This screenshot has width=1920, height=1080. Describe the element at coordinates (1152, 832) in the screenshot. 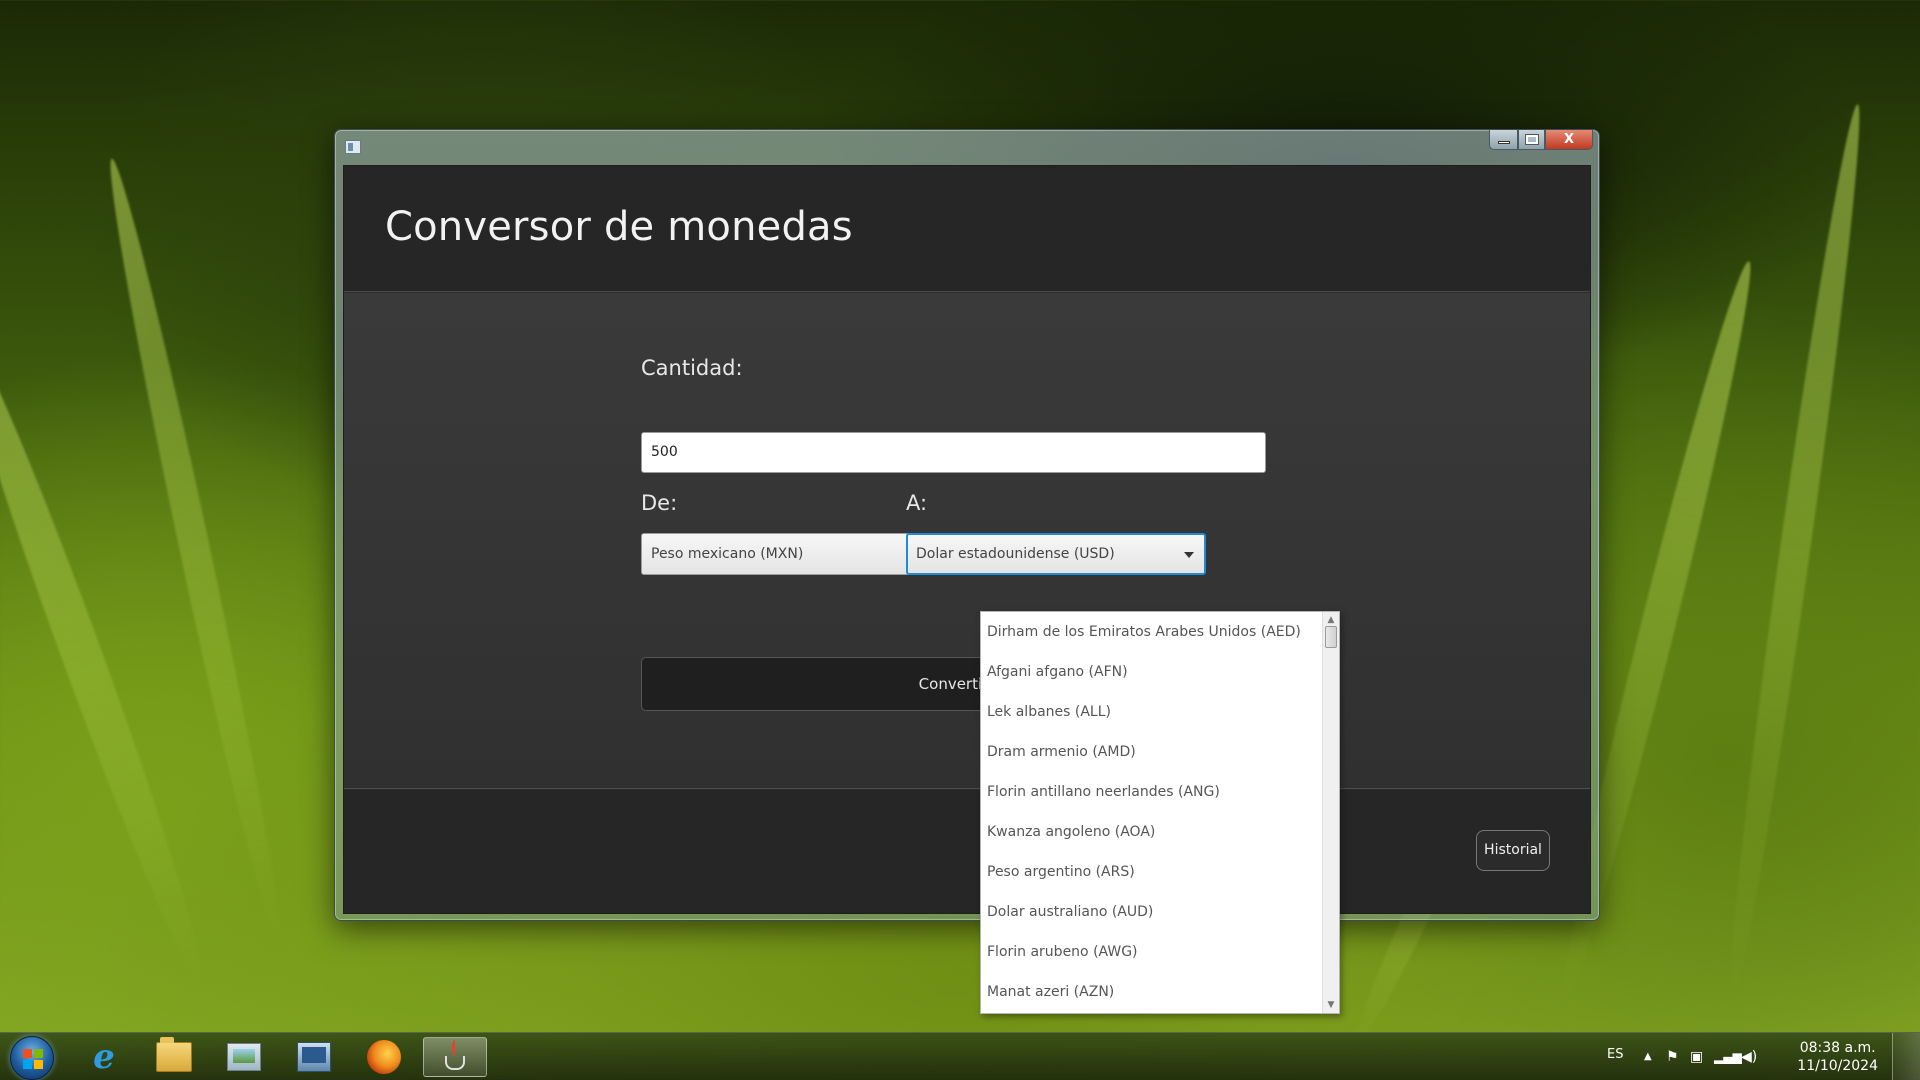

I see `currency-option: Kwanza angoleno (AOA)` at that location.